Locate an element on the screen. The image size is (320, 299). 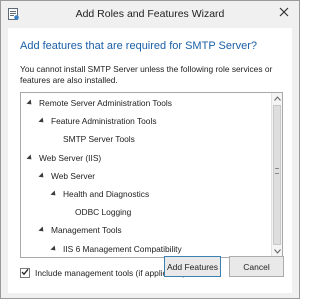
tree-item: Management Tools is located at coordinates (80, 230).